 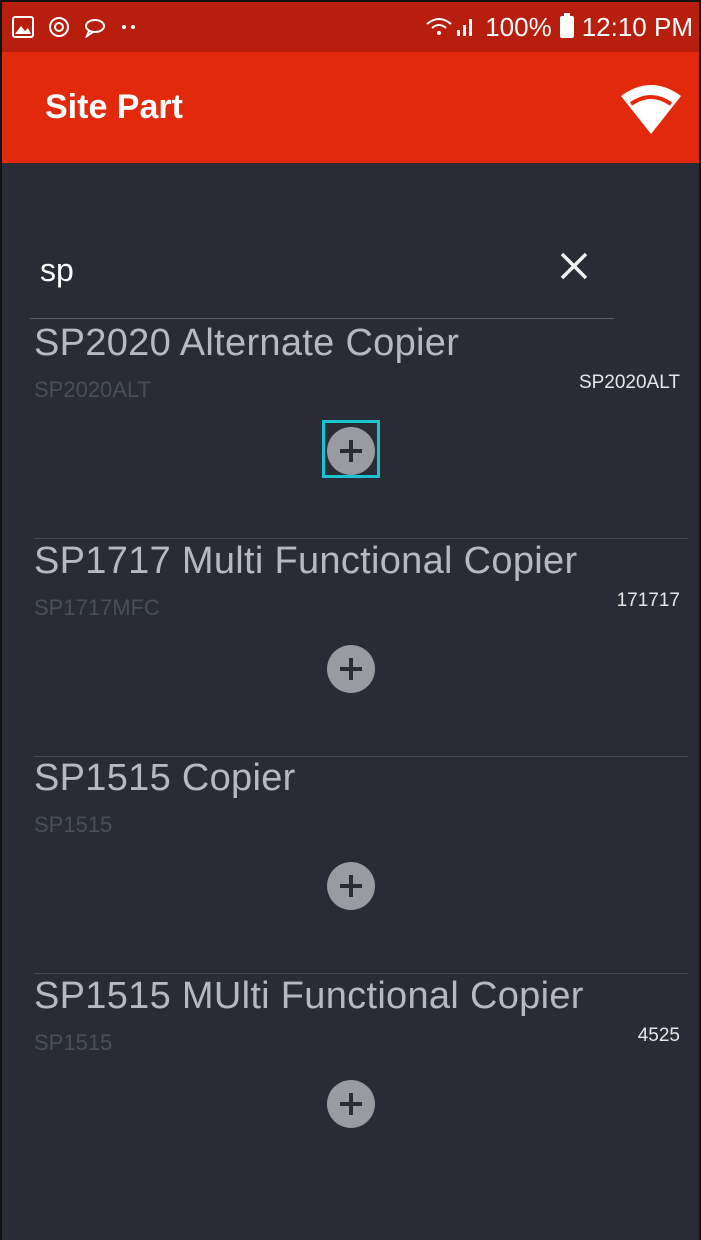 What do you see at coordinates (351, 449) in the screenshot?
I see `focus-indicator` at bounding box center [351, 449].